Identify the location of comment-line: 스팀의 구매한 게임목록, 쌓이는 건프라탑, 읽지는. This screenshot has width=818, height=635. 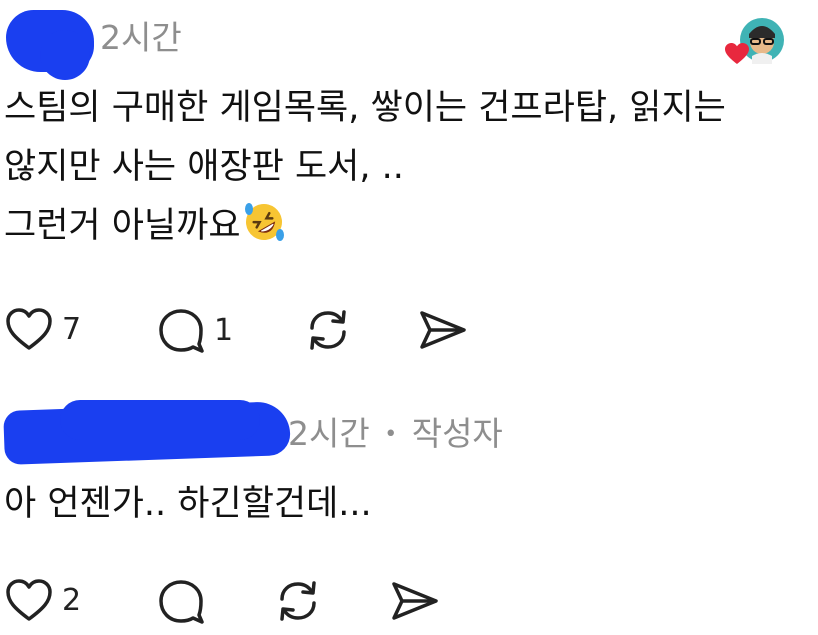
(365, 108).